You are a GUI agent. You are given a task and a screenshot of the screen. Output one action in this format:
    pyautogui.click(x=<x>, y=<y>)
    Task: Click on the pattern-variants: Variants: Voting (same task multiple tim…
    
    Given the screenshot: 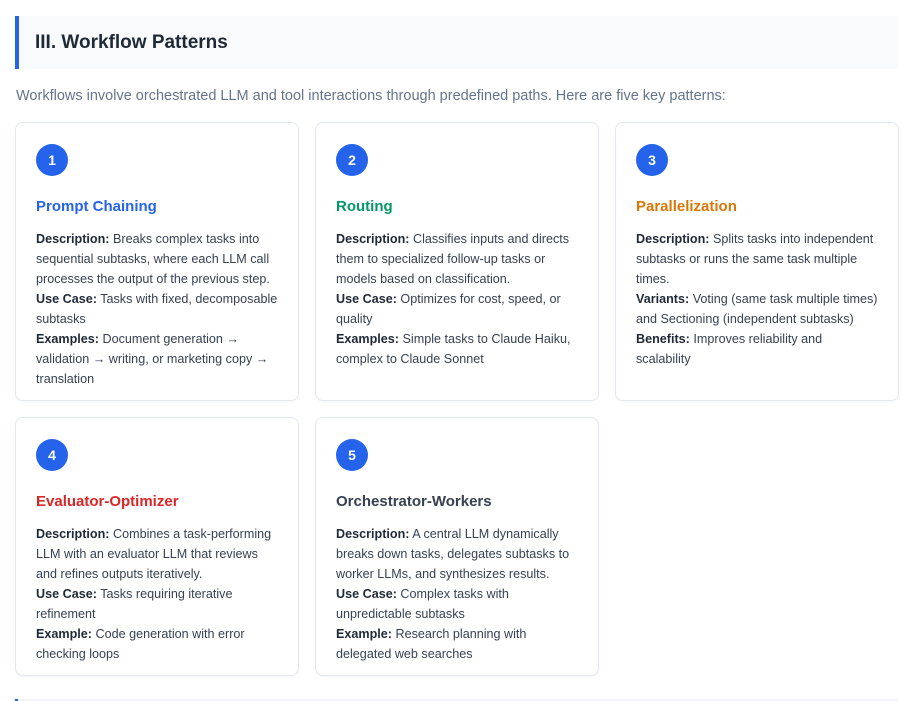 What is the action you would take?
    pyautogui.click(x=757, y=309)
    